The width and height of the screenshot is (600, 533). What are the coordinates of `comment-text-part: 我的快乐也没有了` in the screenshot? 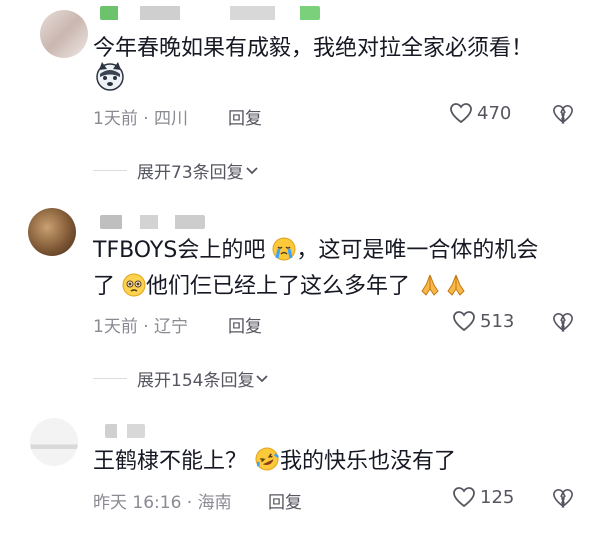 It's located at (368, 461).